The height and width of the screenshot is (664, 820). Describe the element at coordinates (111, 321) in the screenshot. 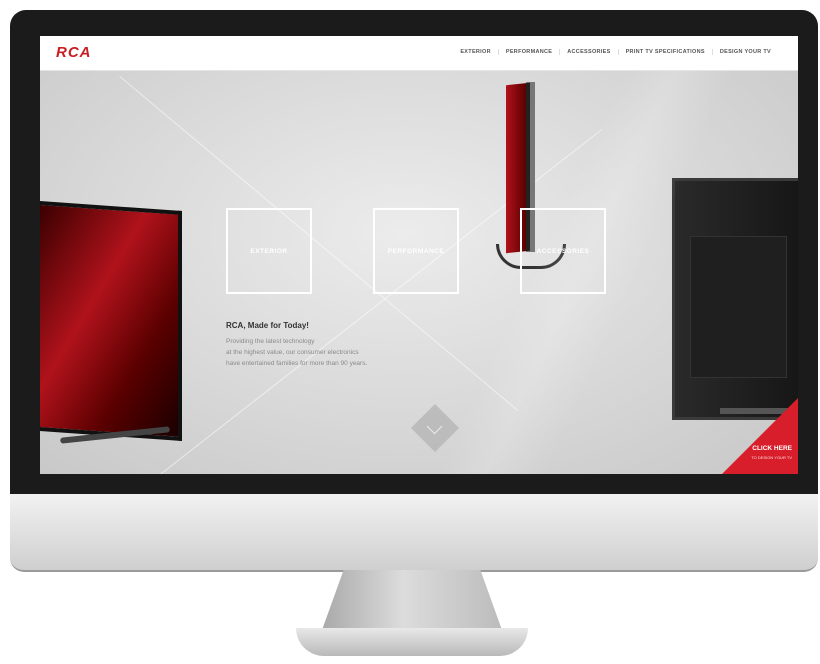

I see `tv-product-front` at that location.